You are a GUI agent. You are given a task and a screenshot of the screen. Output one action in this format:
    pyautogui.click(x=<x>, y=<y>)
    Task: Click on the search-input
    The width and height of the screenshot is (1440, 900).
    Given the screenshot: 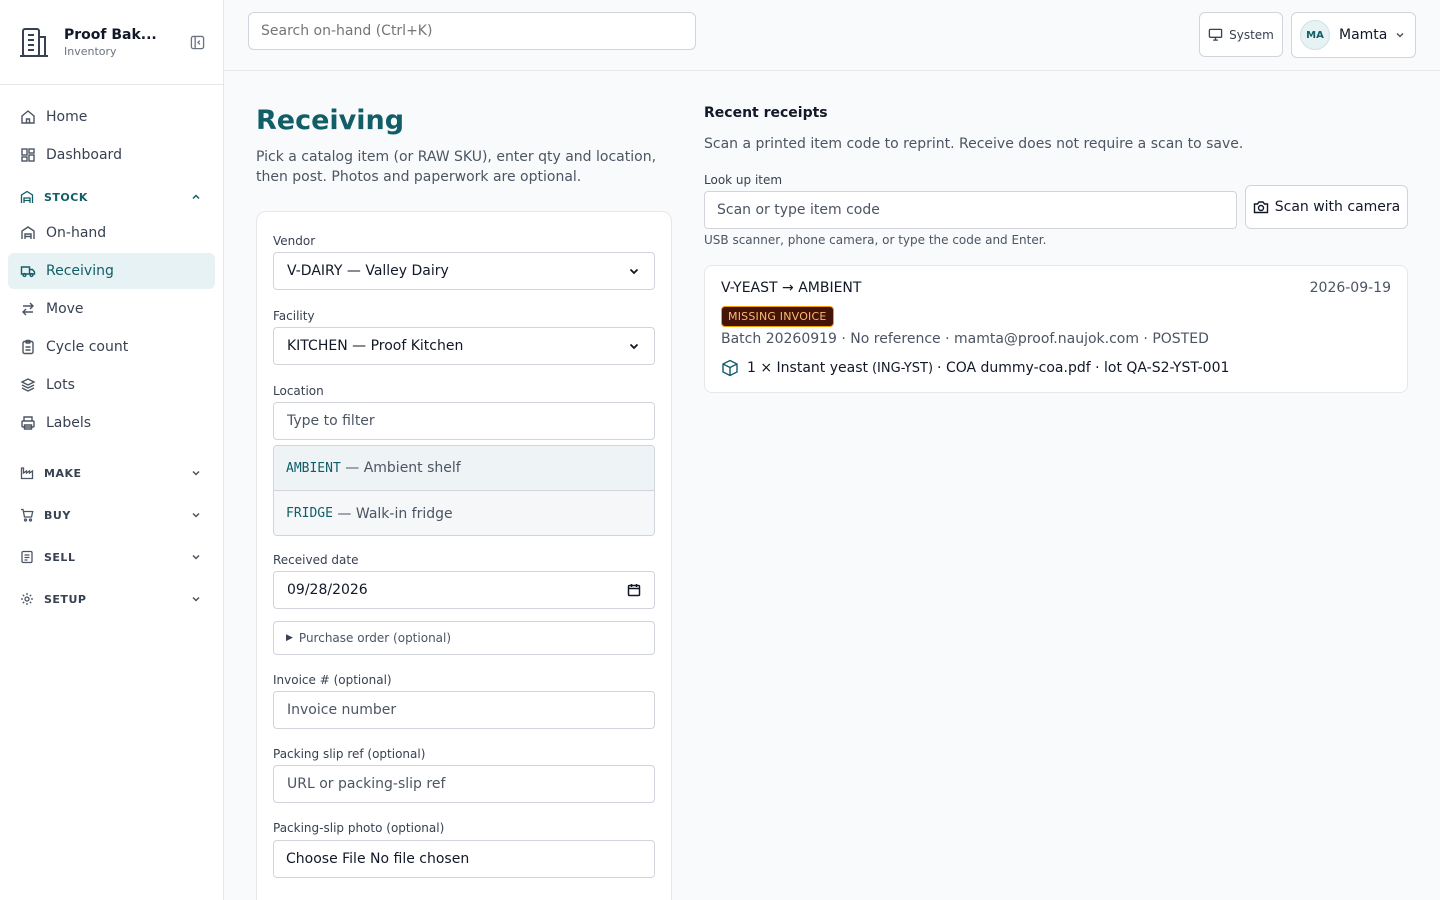 What is the action you would take?
    pyautogui.click(x=472, y=31)
    